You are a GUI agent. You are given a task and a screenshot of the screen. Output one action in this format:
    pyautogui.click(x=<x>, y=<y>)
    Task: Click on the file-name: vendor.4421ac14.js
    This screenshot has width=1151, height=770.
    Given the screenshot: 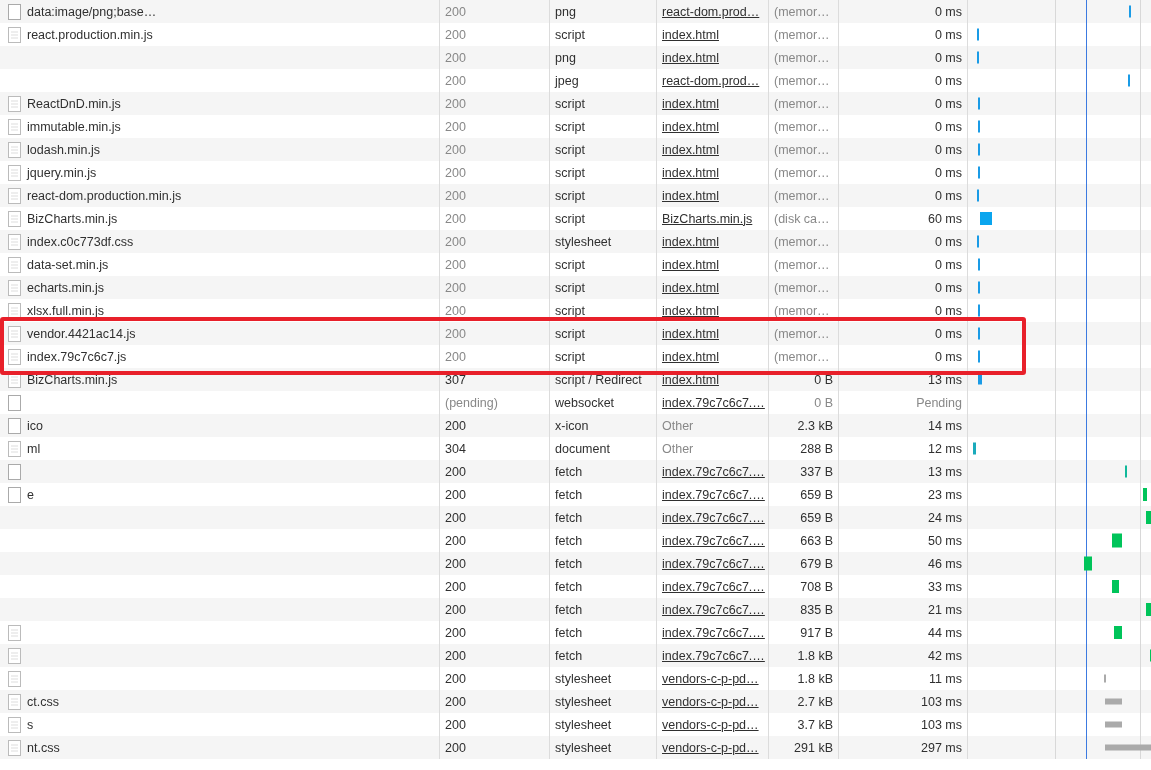 What is the action you would take?
    pyautogui.click(x=81, y=333)
    